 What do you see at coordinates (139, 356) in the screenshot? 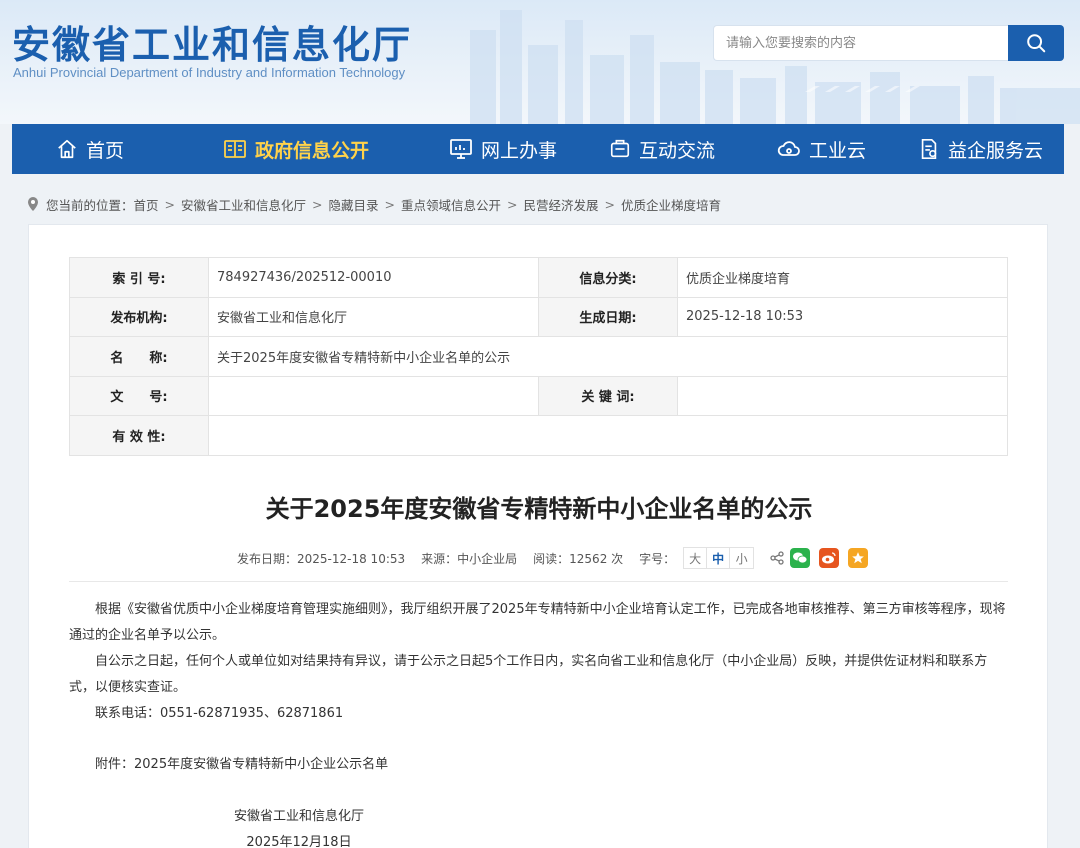
I see `name-label: 名 称:` at bounding box center [139, 356].